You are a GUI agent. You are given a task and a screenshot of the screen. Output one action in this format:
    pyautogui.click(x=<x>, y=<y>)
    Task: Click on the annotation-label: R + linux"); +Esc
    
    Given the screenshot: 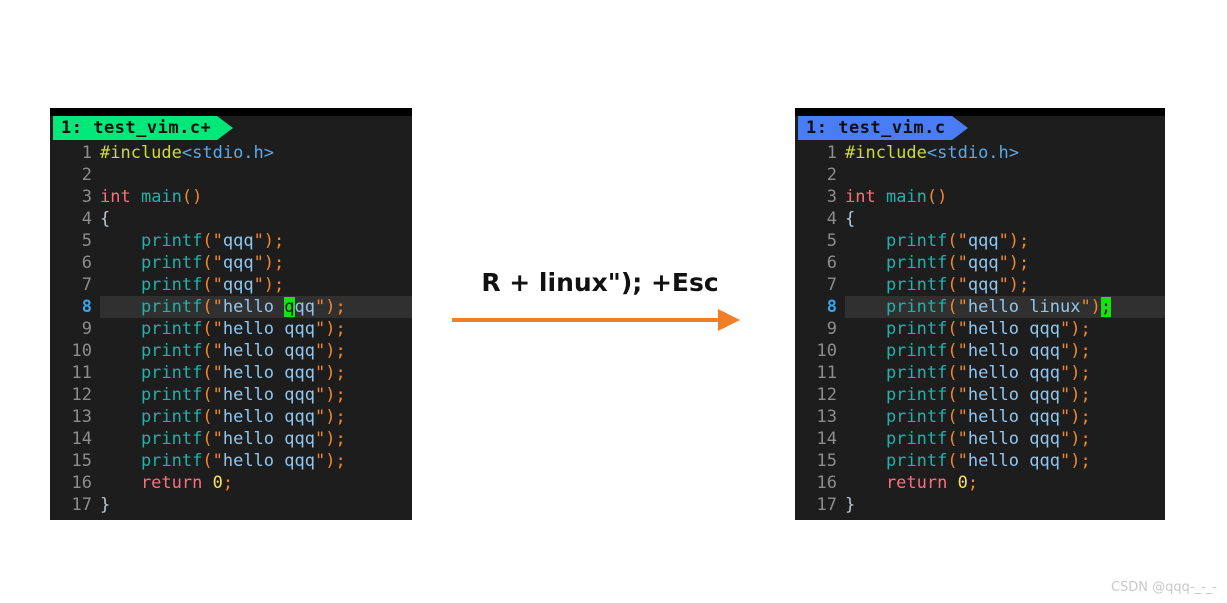 What is the action you would take?
    pyautogui.click(x=600, y=282)
    